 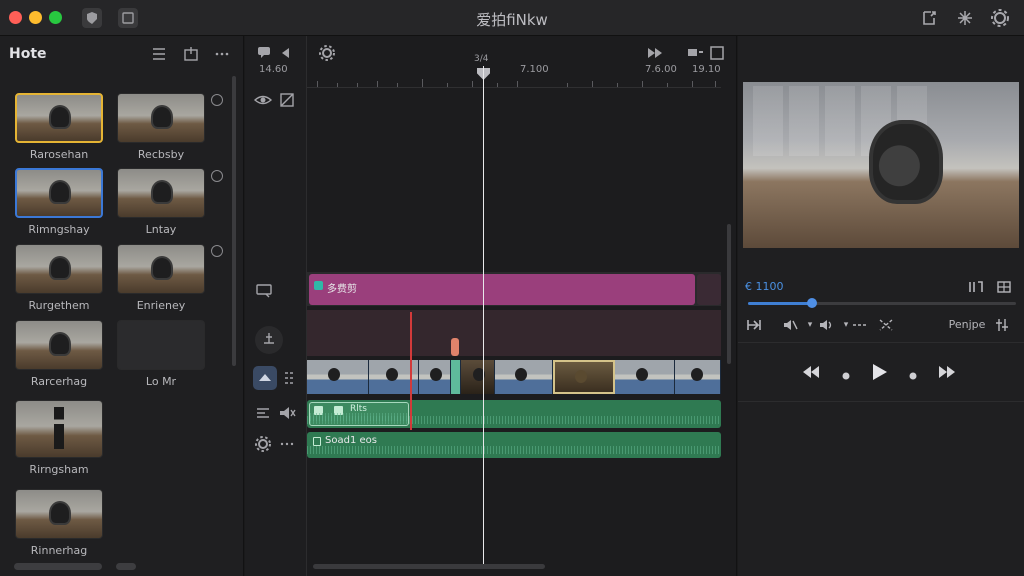 What do you see at coordinates (729, 294) in the screenshot?
I see `timeline-vertical-scrollbar` at bounding box center [729, 294].